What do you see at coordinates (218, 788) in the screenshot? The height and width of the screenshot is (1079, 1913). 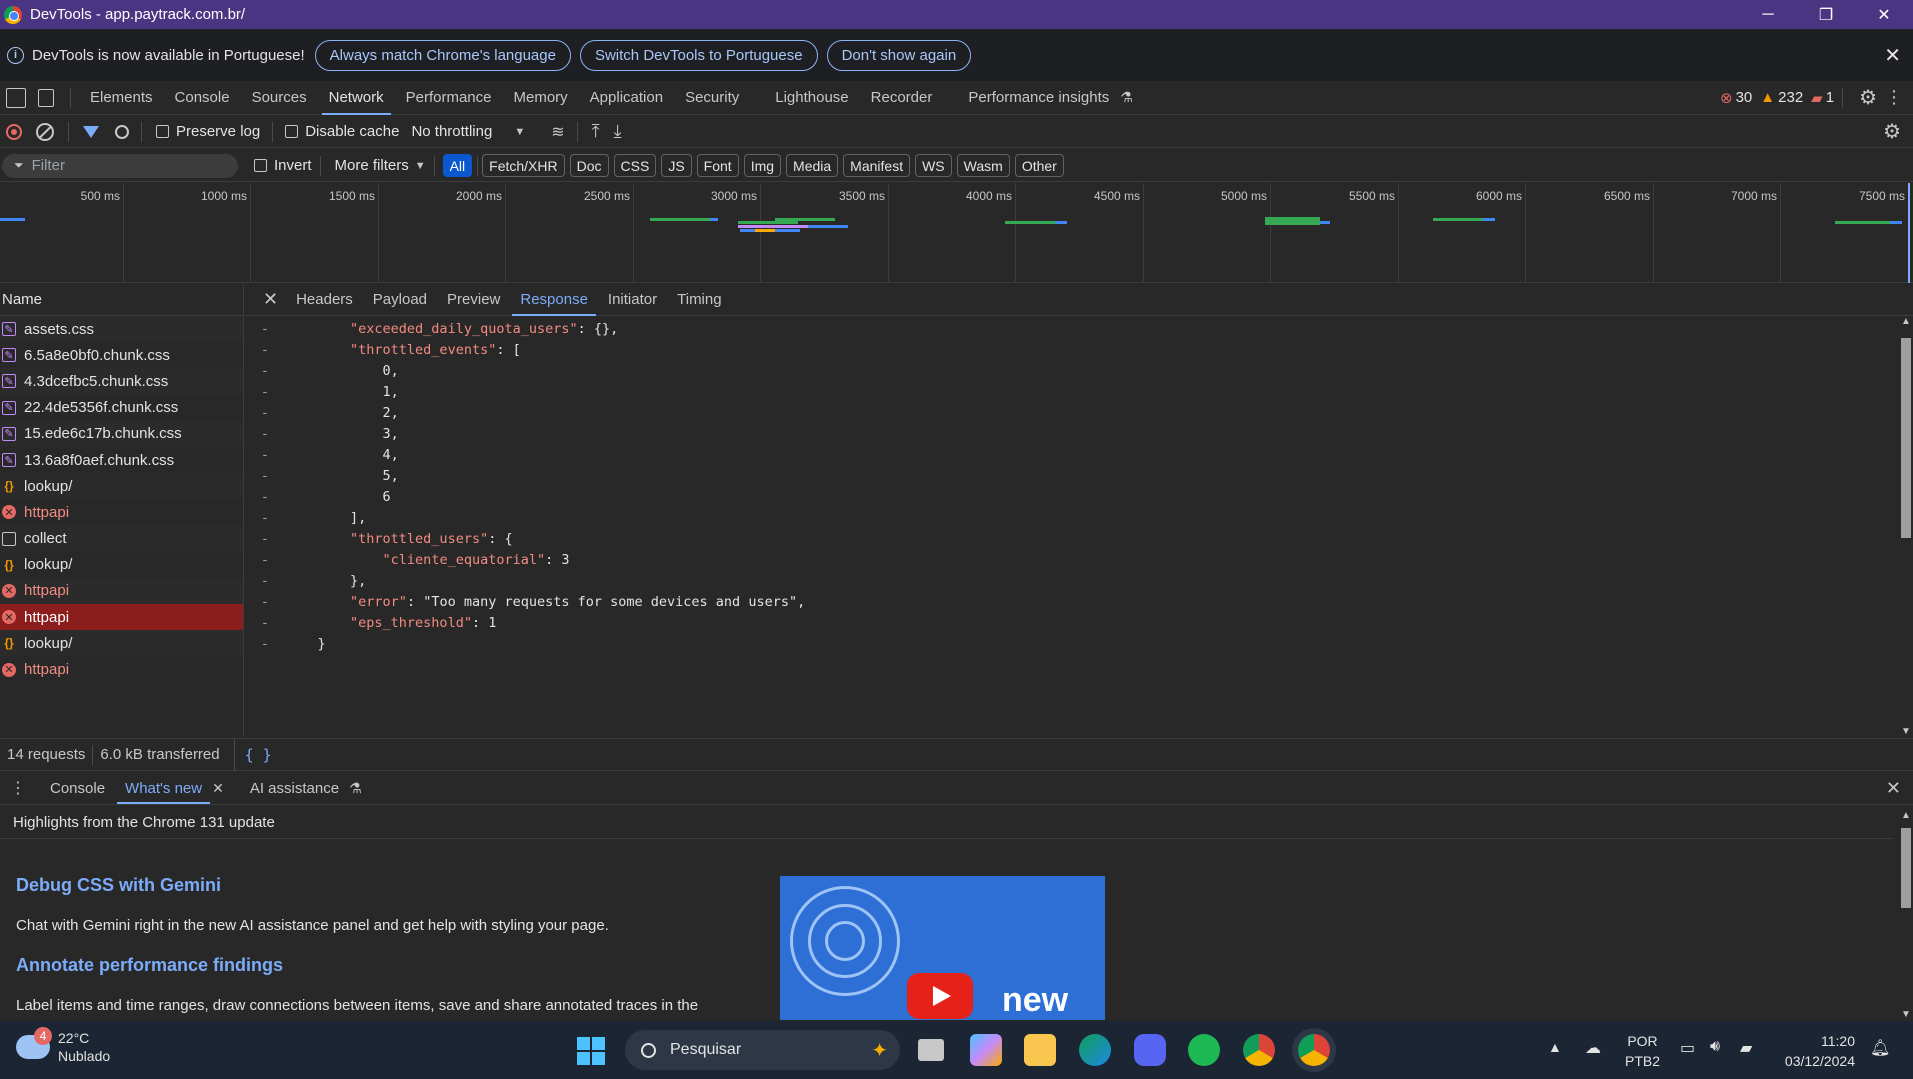 I see `close-tab-icon: ✕` at bounding box center [218, 788].